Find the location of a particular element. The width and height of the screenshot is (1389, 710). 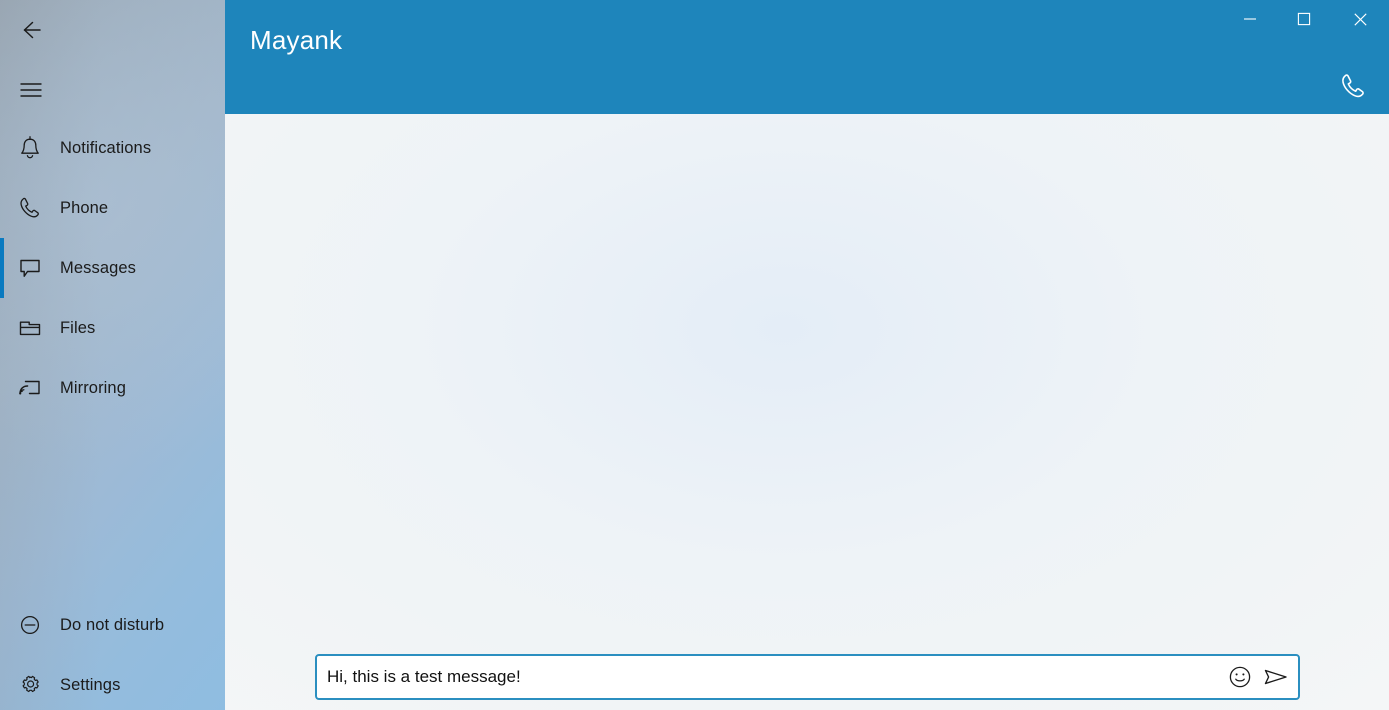

maximize-button is located at coordinates (1304, 19).